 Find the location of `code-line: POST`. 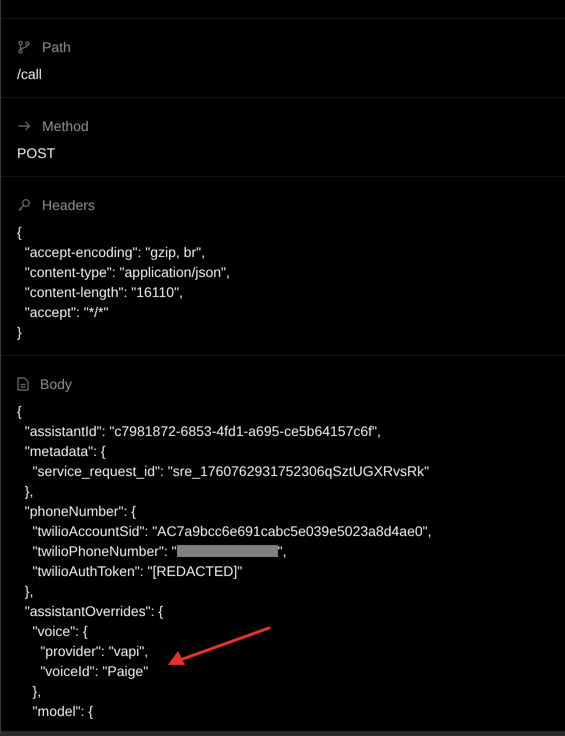

code-line: POST is located at coordinates (36, 153).